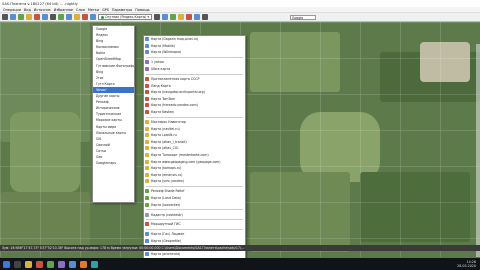 Image resolution: width=480 pixels, height=270 pixels. What do you see at coordinates (42, 10) in the screenshot?
I see `menu-source: Источник` at bounding box center [42, 10].